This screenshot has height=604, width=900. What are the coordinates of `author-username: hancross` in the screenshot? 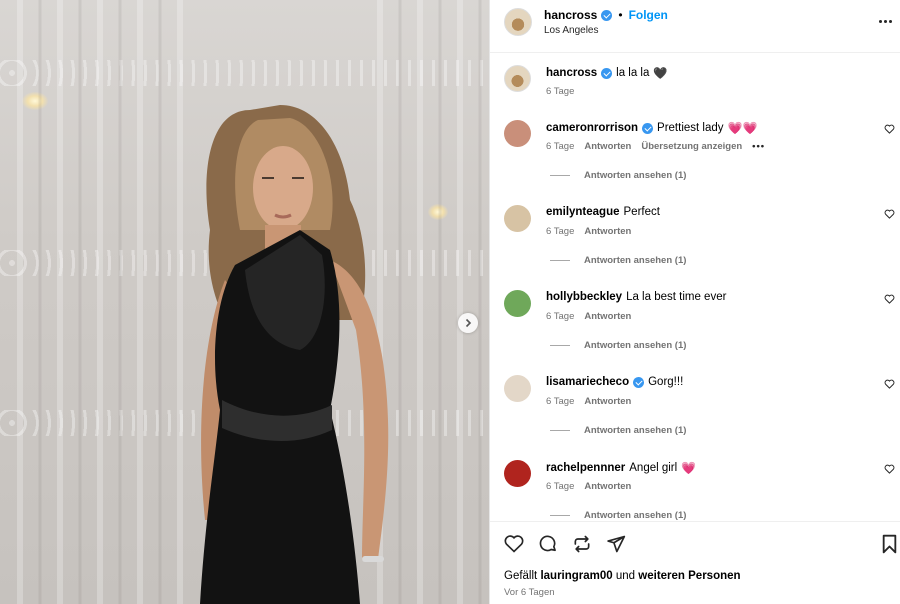 It's located at (570, 15).